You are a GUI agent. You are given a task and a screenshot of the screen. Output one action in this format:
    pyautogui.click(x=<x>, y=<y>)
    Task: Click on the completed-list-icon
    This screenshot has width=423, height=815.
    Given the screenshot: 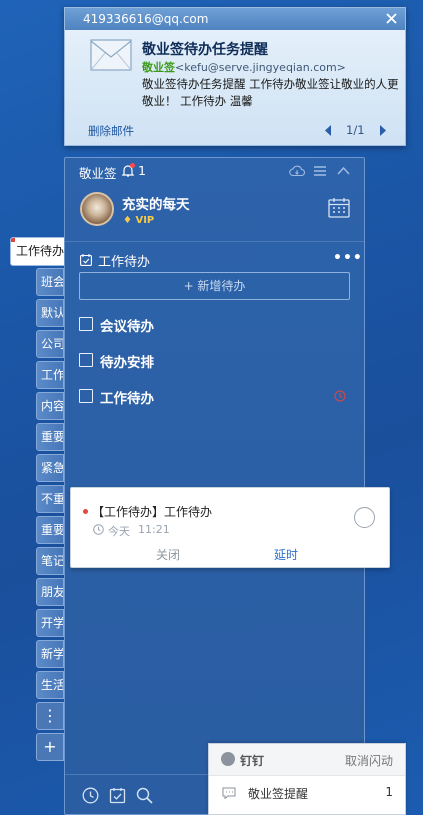 What is the action you would take?
    pyautogui.click(x=117, y=795)
    